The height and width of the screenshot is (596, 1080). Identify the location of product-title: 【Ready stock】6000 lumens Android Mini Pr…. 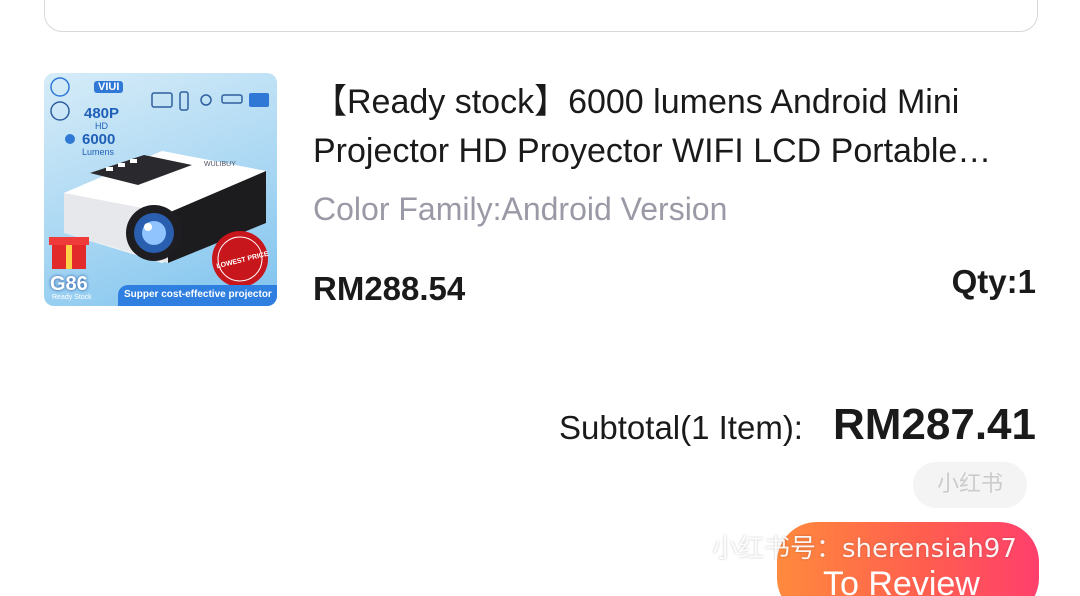
(663, 127).